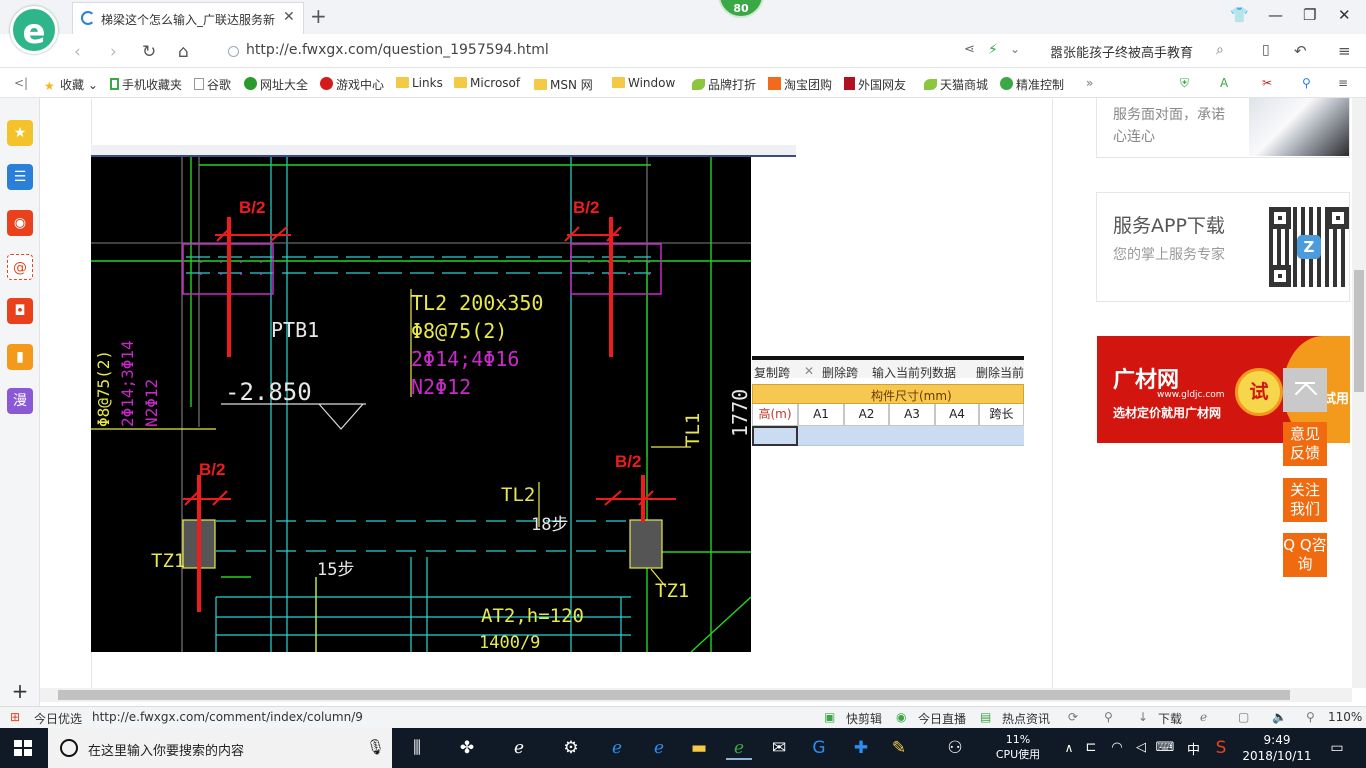 This screenshot has width=1366, height=768. Describe the element at coordinates (1345, 717) in the screenshot. I see `zoom-level: 110%` at that location.